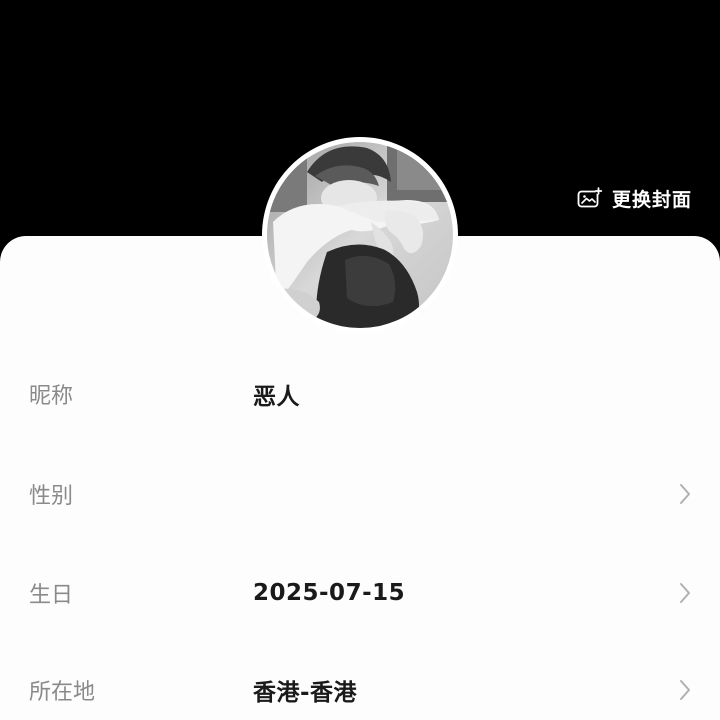 The image size is (720, 720). What do you see at coordinates (651, 199) in the screenshot?
I see `change-cover-label: 更换封面` at bounding box center [651, 199].